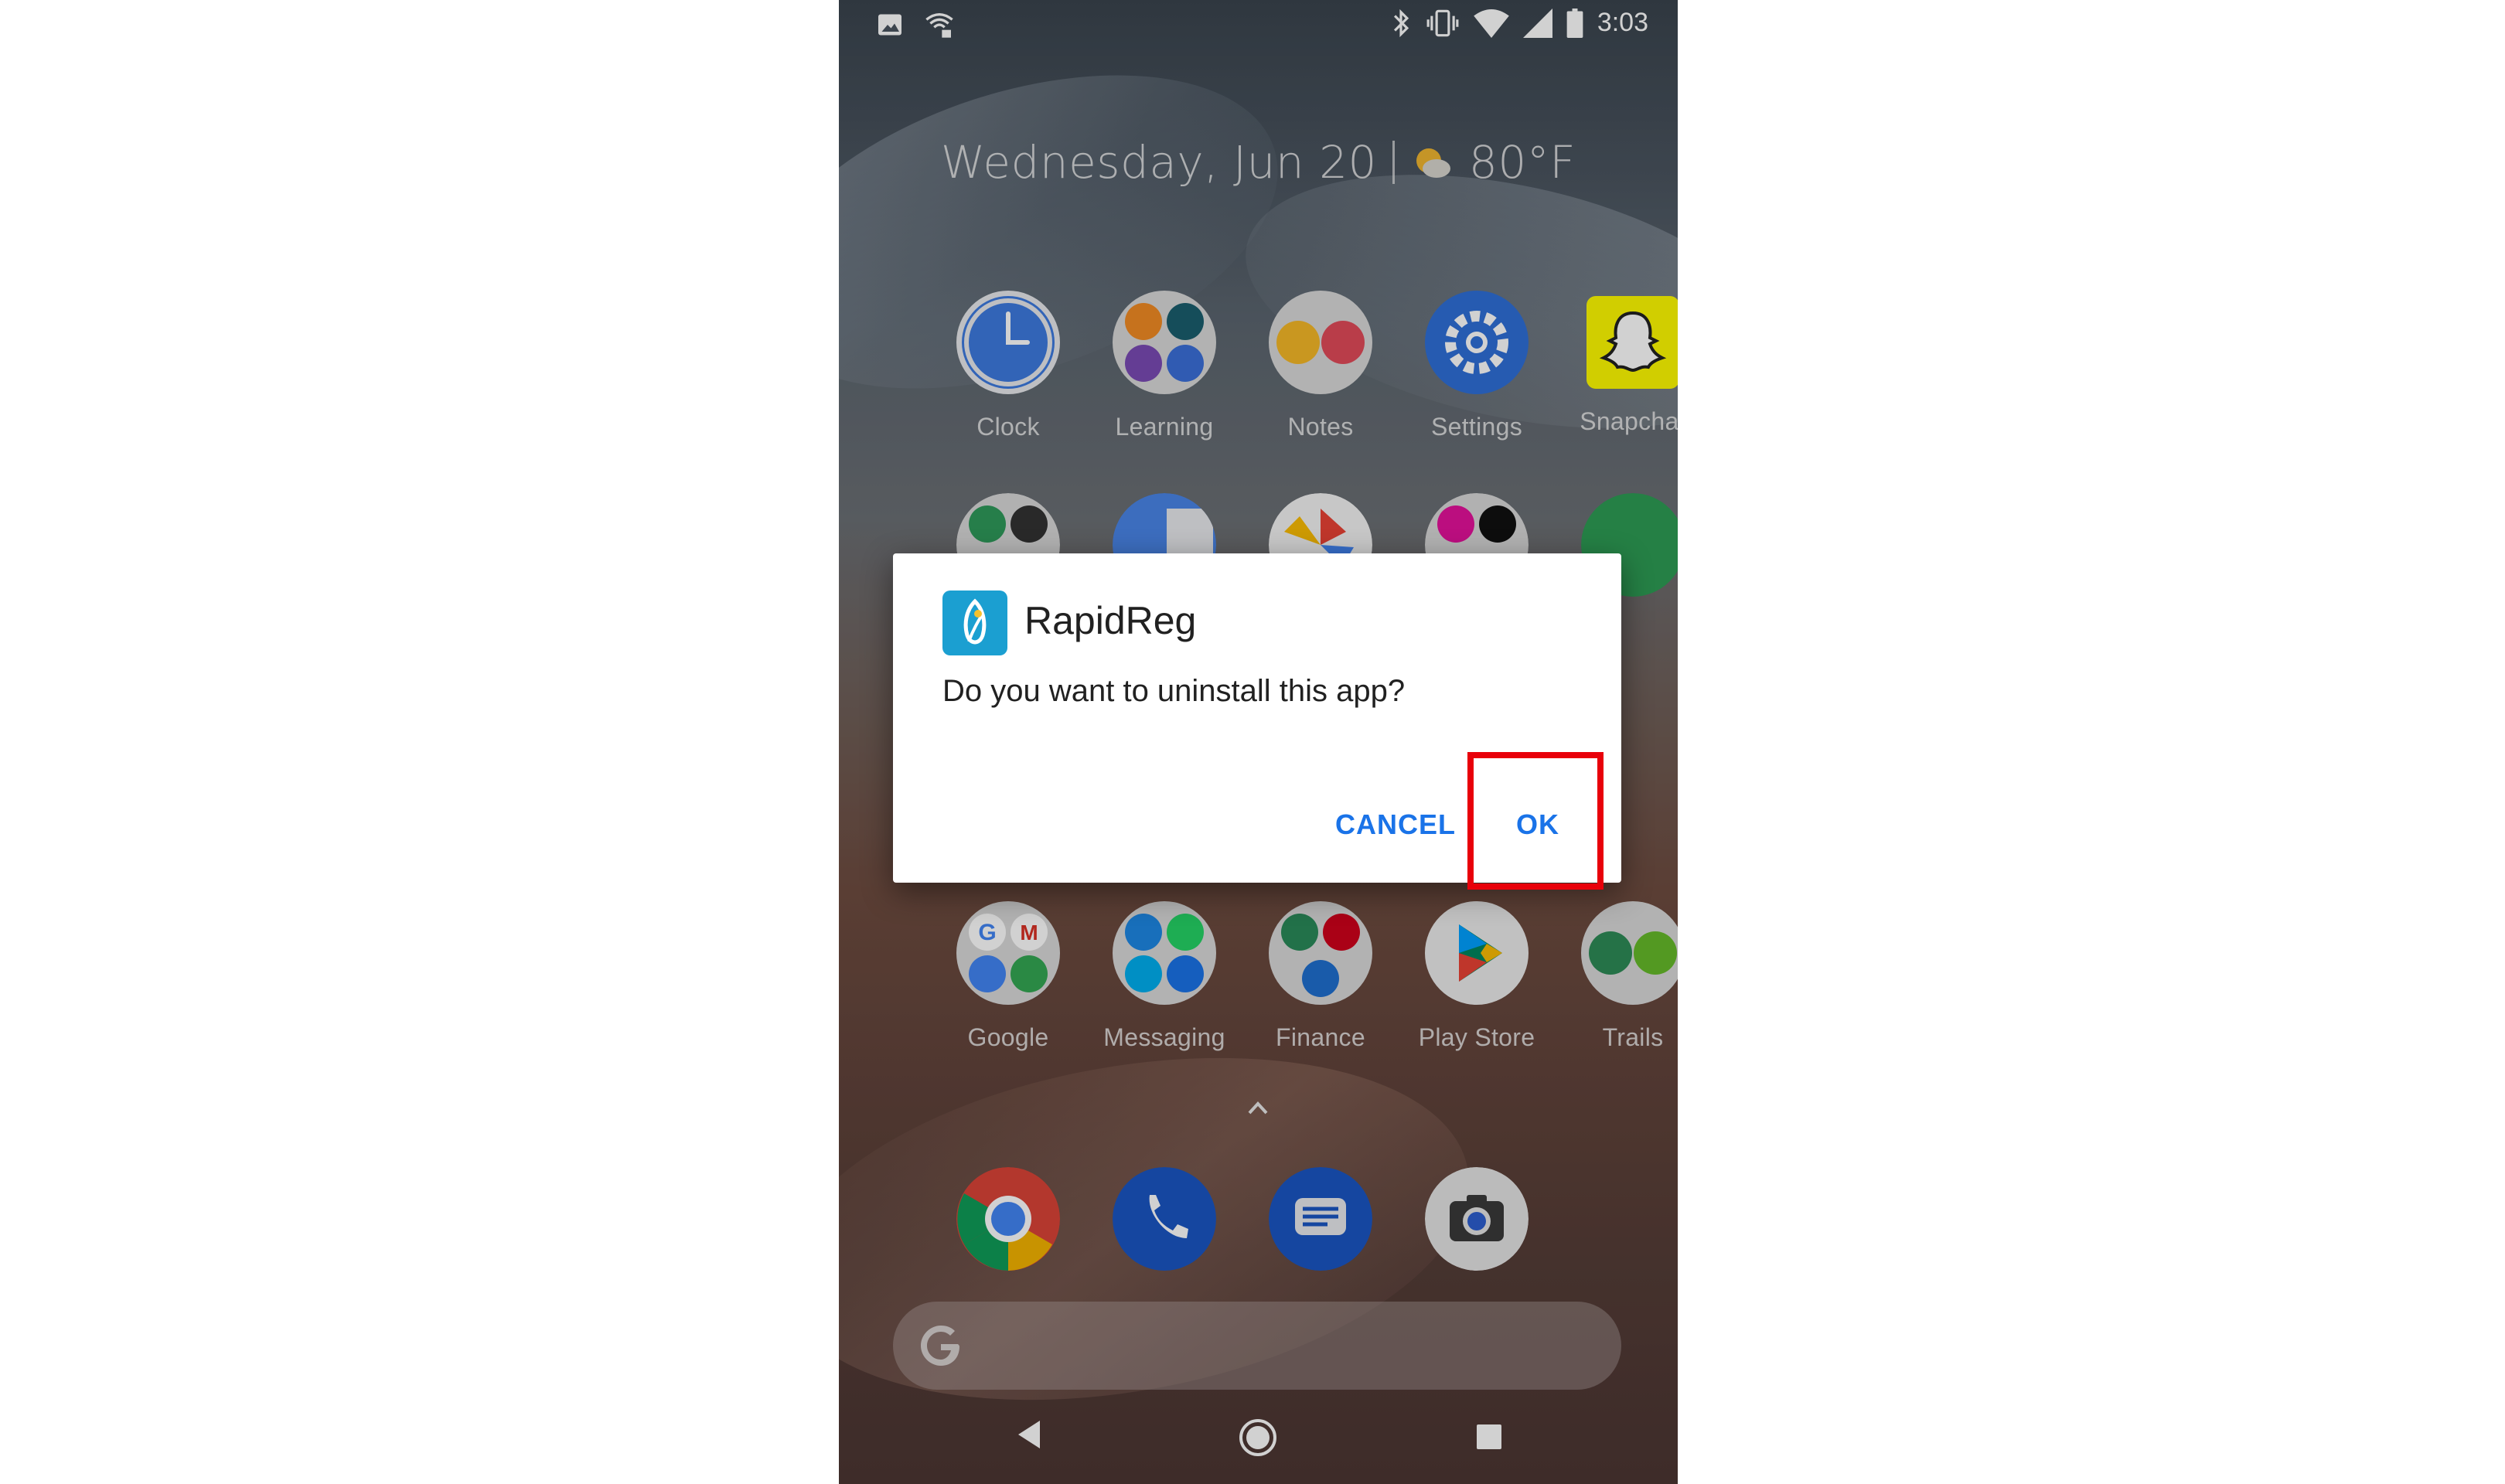  I want to click on cancel-button: CANCEL, so click(1395, 824).